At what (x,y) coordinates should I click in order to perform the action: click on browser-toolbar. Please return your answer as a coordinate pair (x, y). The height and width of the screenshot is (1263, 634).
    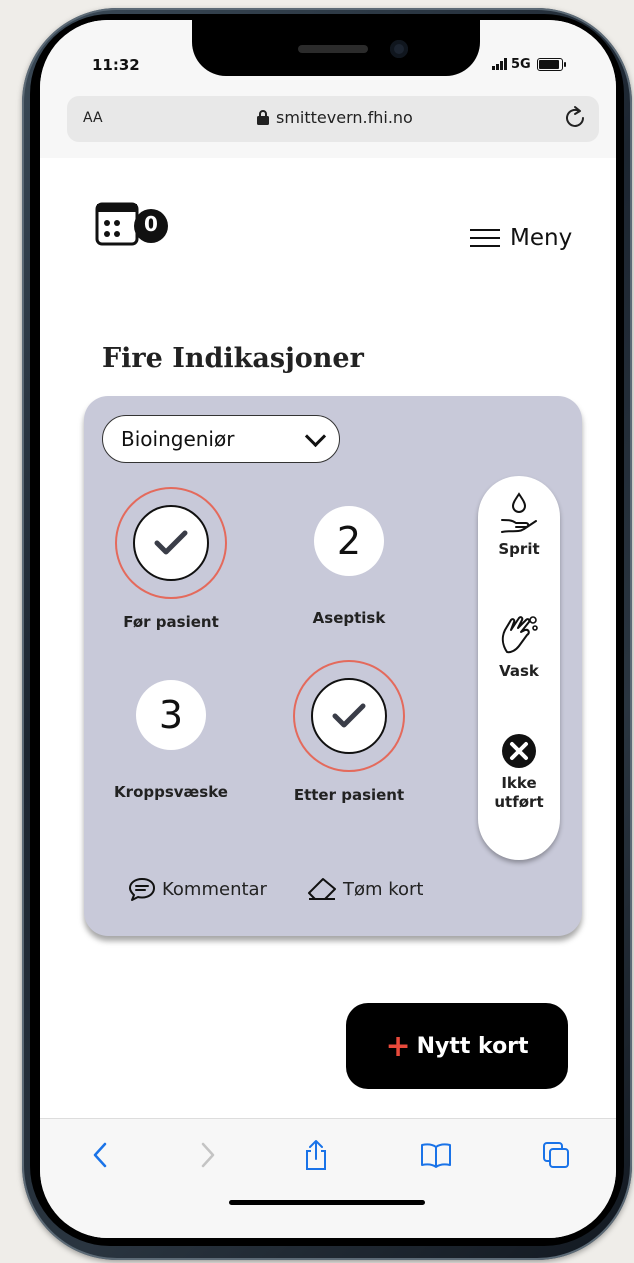
    Looking at the image, I should click on (328, 1178).